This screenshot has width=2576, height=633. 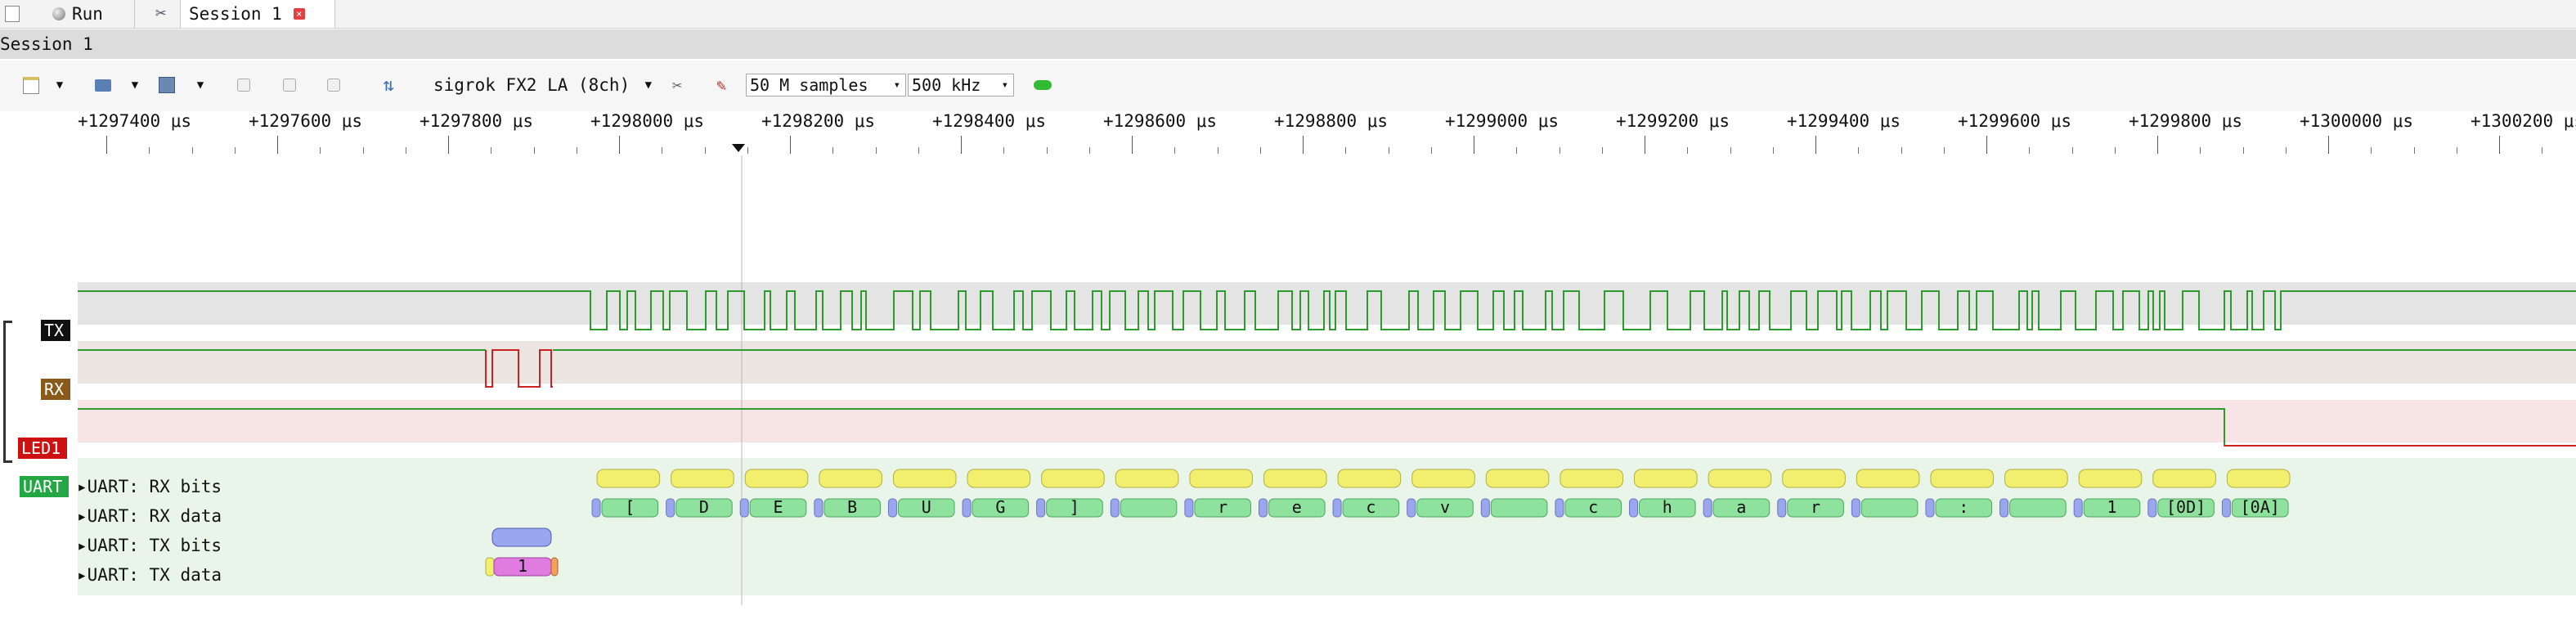 What do you see at coordinates (103, 85) in the screenshot?
I see `open-button` at bounding box center [103, 85].